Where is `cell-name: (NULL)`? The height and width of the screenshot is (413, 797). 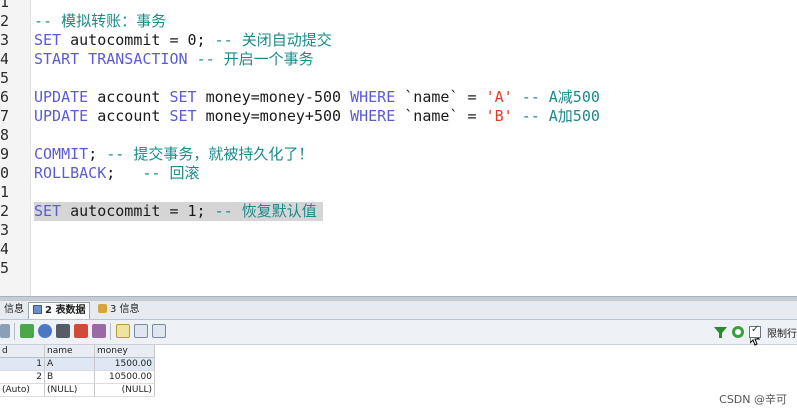
cell-name: (NULL) is located at coordinates (70, 390).